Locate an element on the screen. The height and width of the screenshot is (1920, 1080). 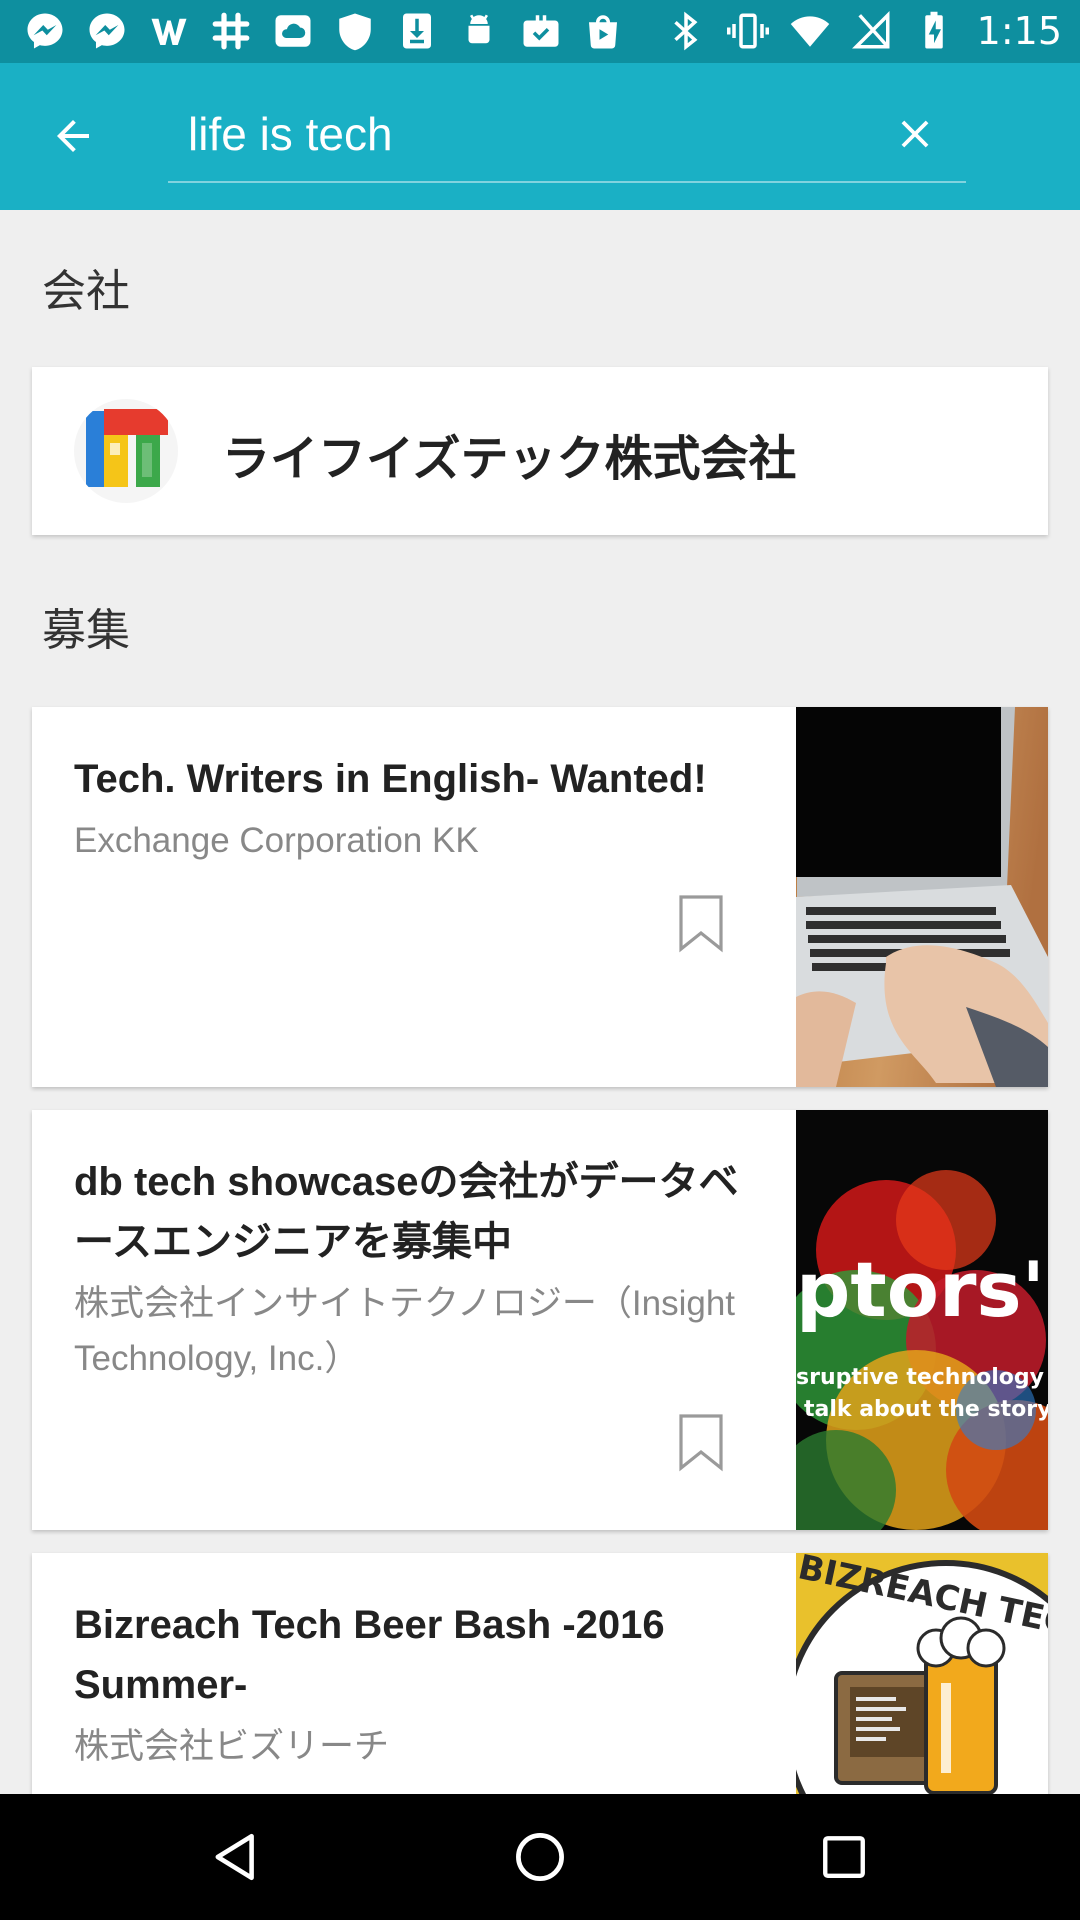
nav-back-button is located at coordinates (236, 1857).